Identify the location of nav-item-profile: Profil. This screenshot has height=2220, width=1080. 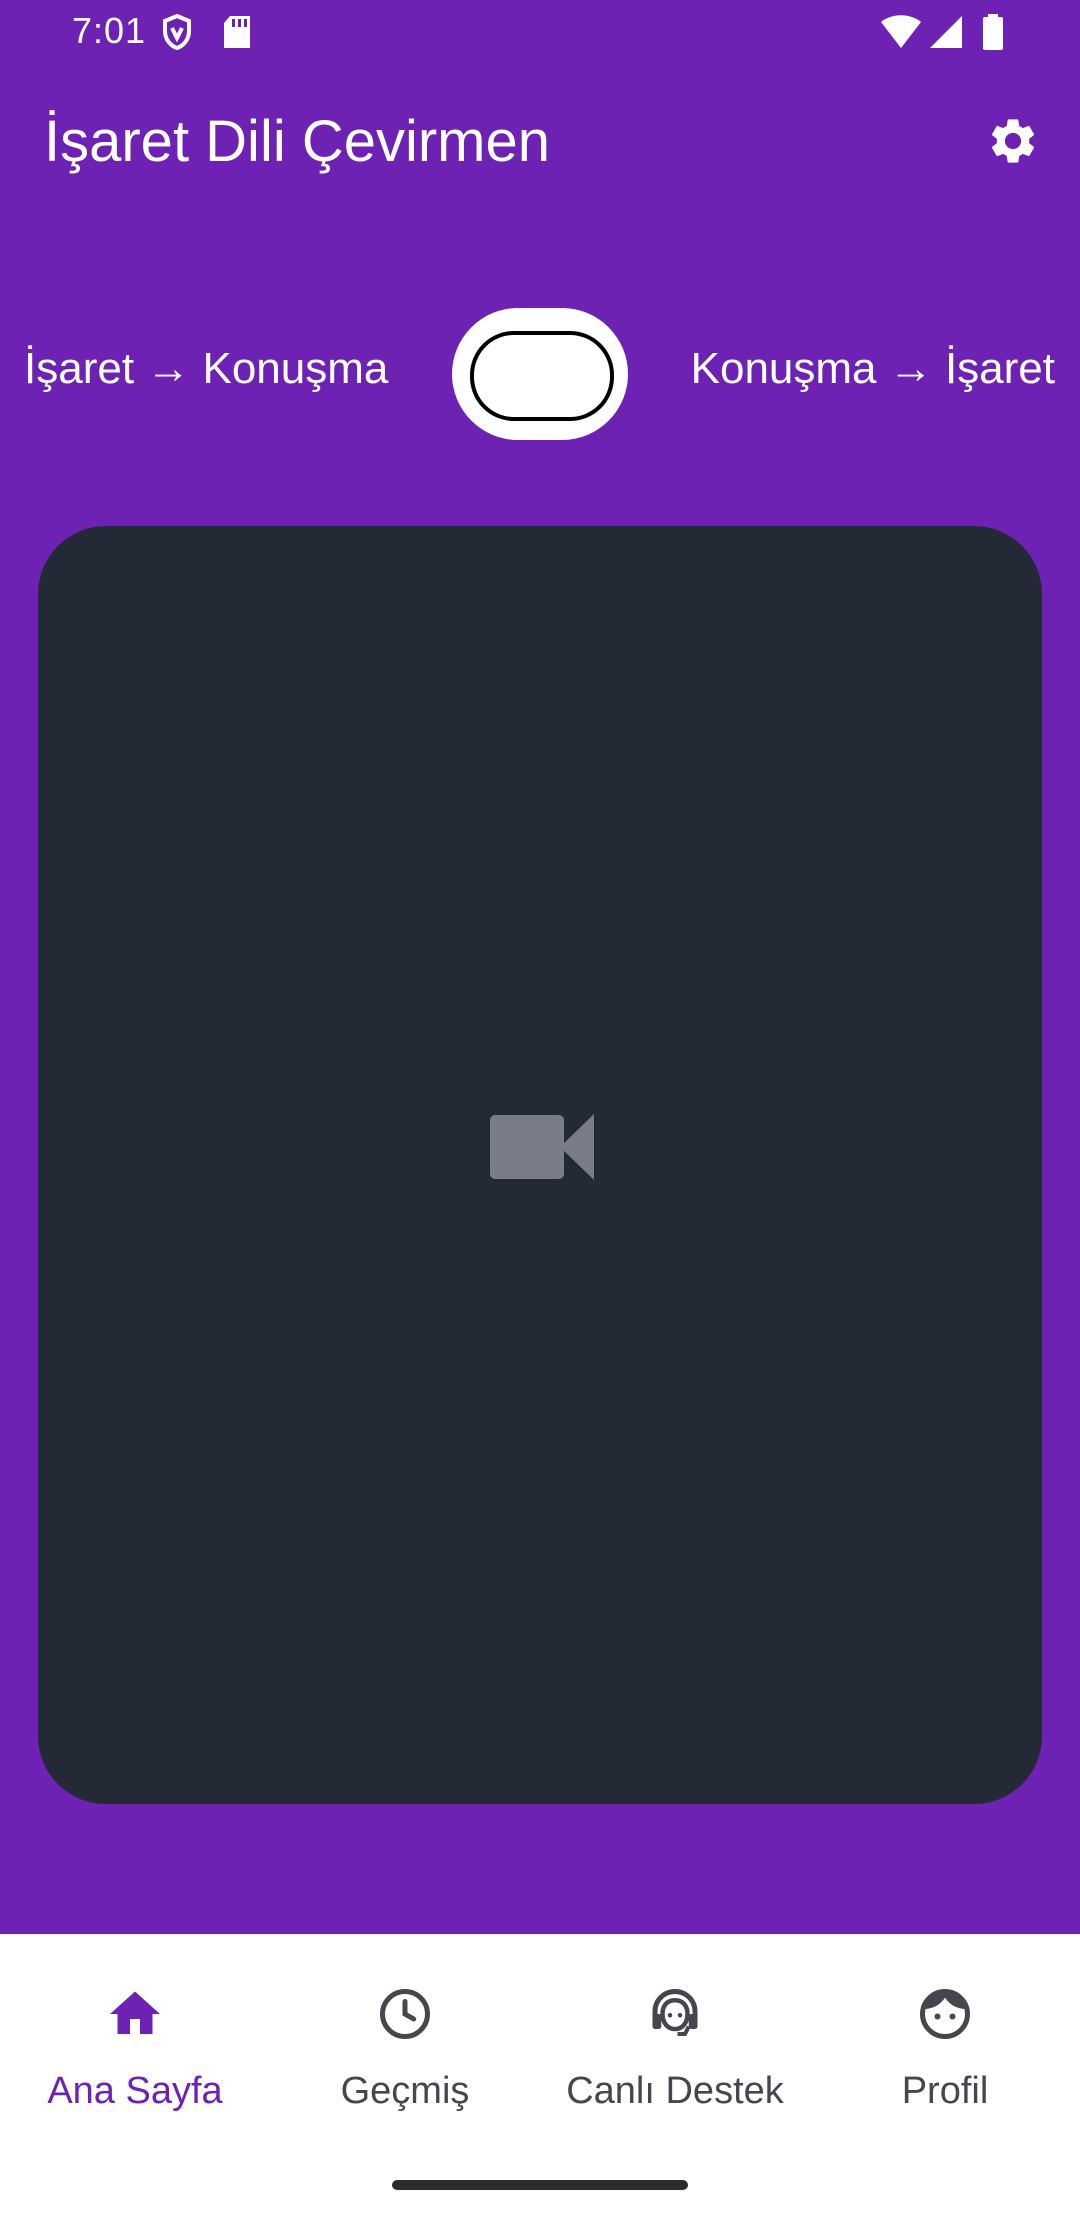
(945, 2059).